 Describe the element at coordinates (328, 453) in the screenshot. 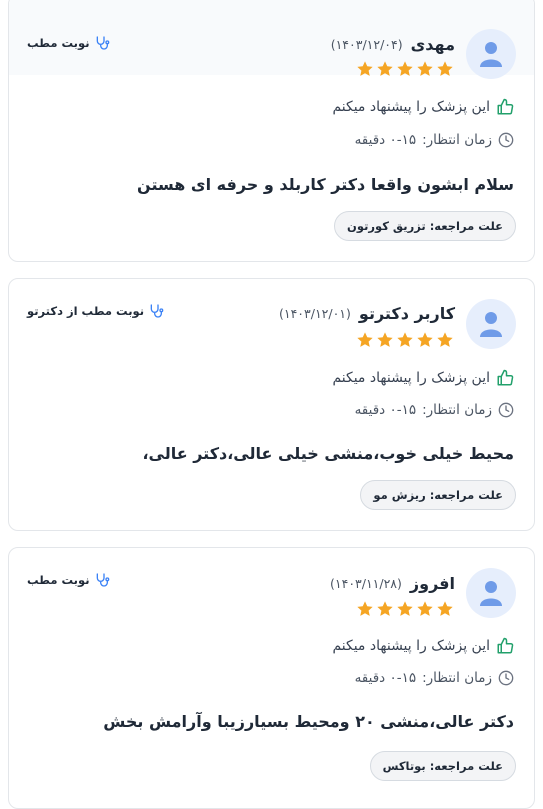

I see `review-comment: محیط خیلی خوب،منشی خیلی عالی،دکتر عالی،` at that location.